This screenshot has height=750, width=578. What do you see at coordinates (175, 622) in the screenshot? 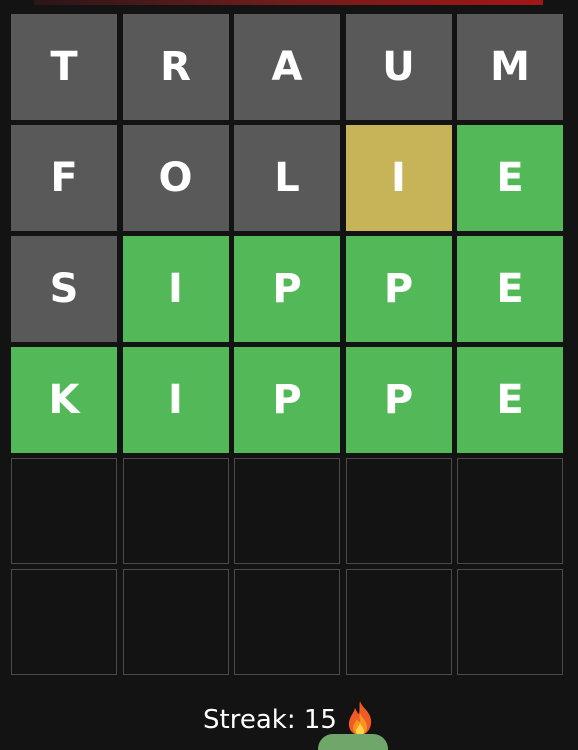
I see `tile-r6-c2` at bounding box center [175, 622].